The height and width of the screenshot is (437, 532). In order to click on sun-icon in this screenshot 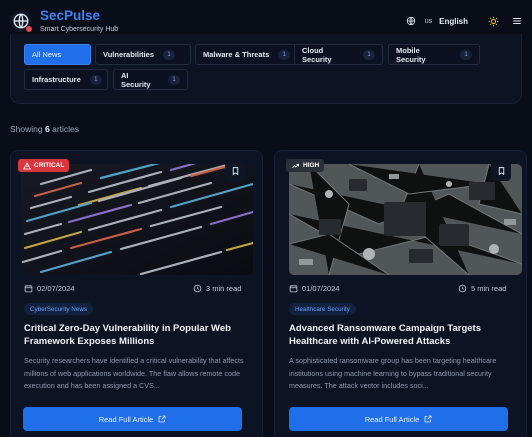, I will do `click(493, 21)`.